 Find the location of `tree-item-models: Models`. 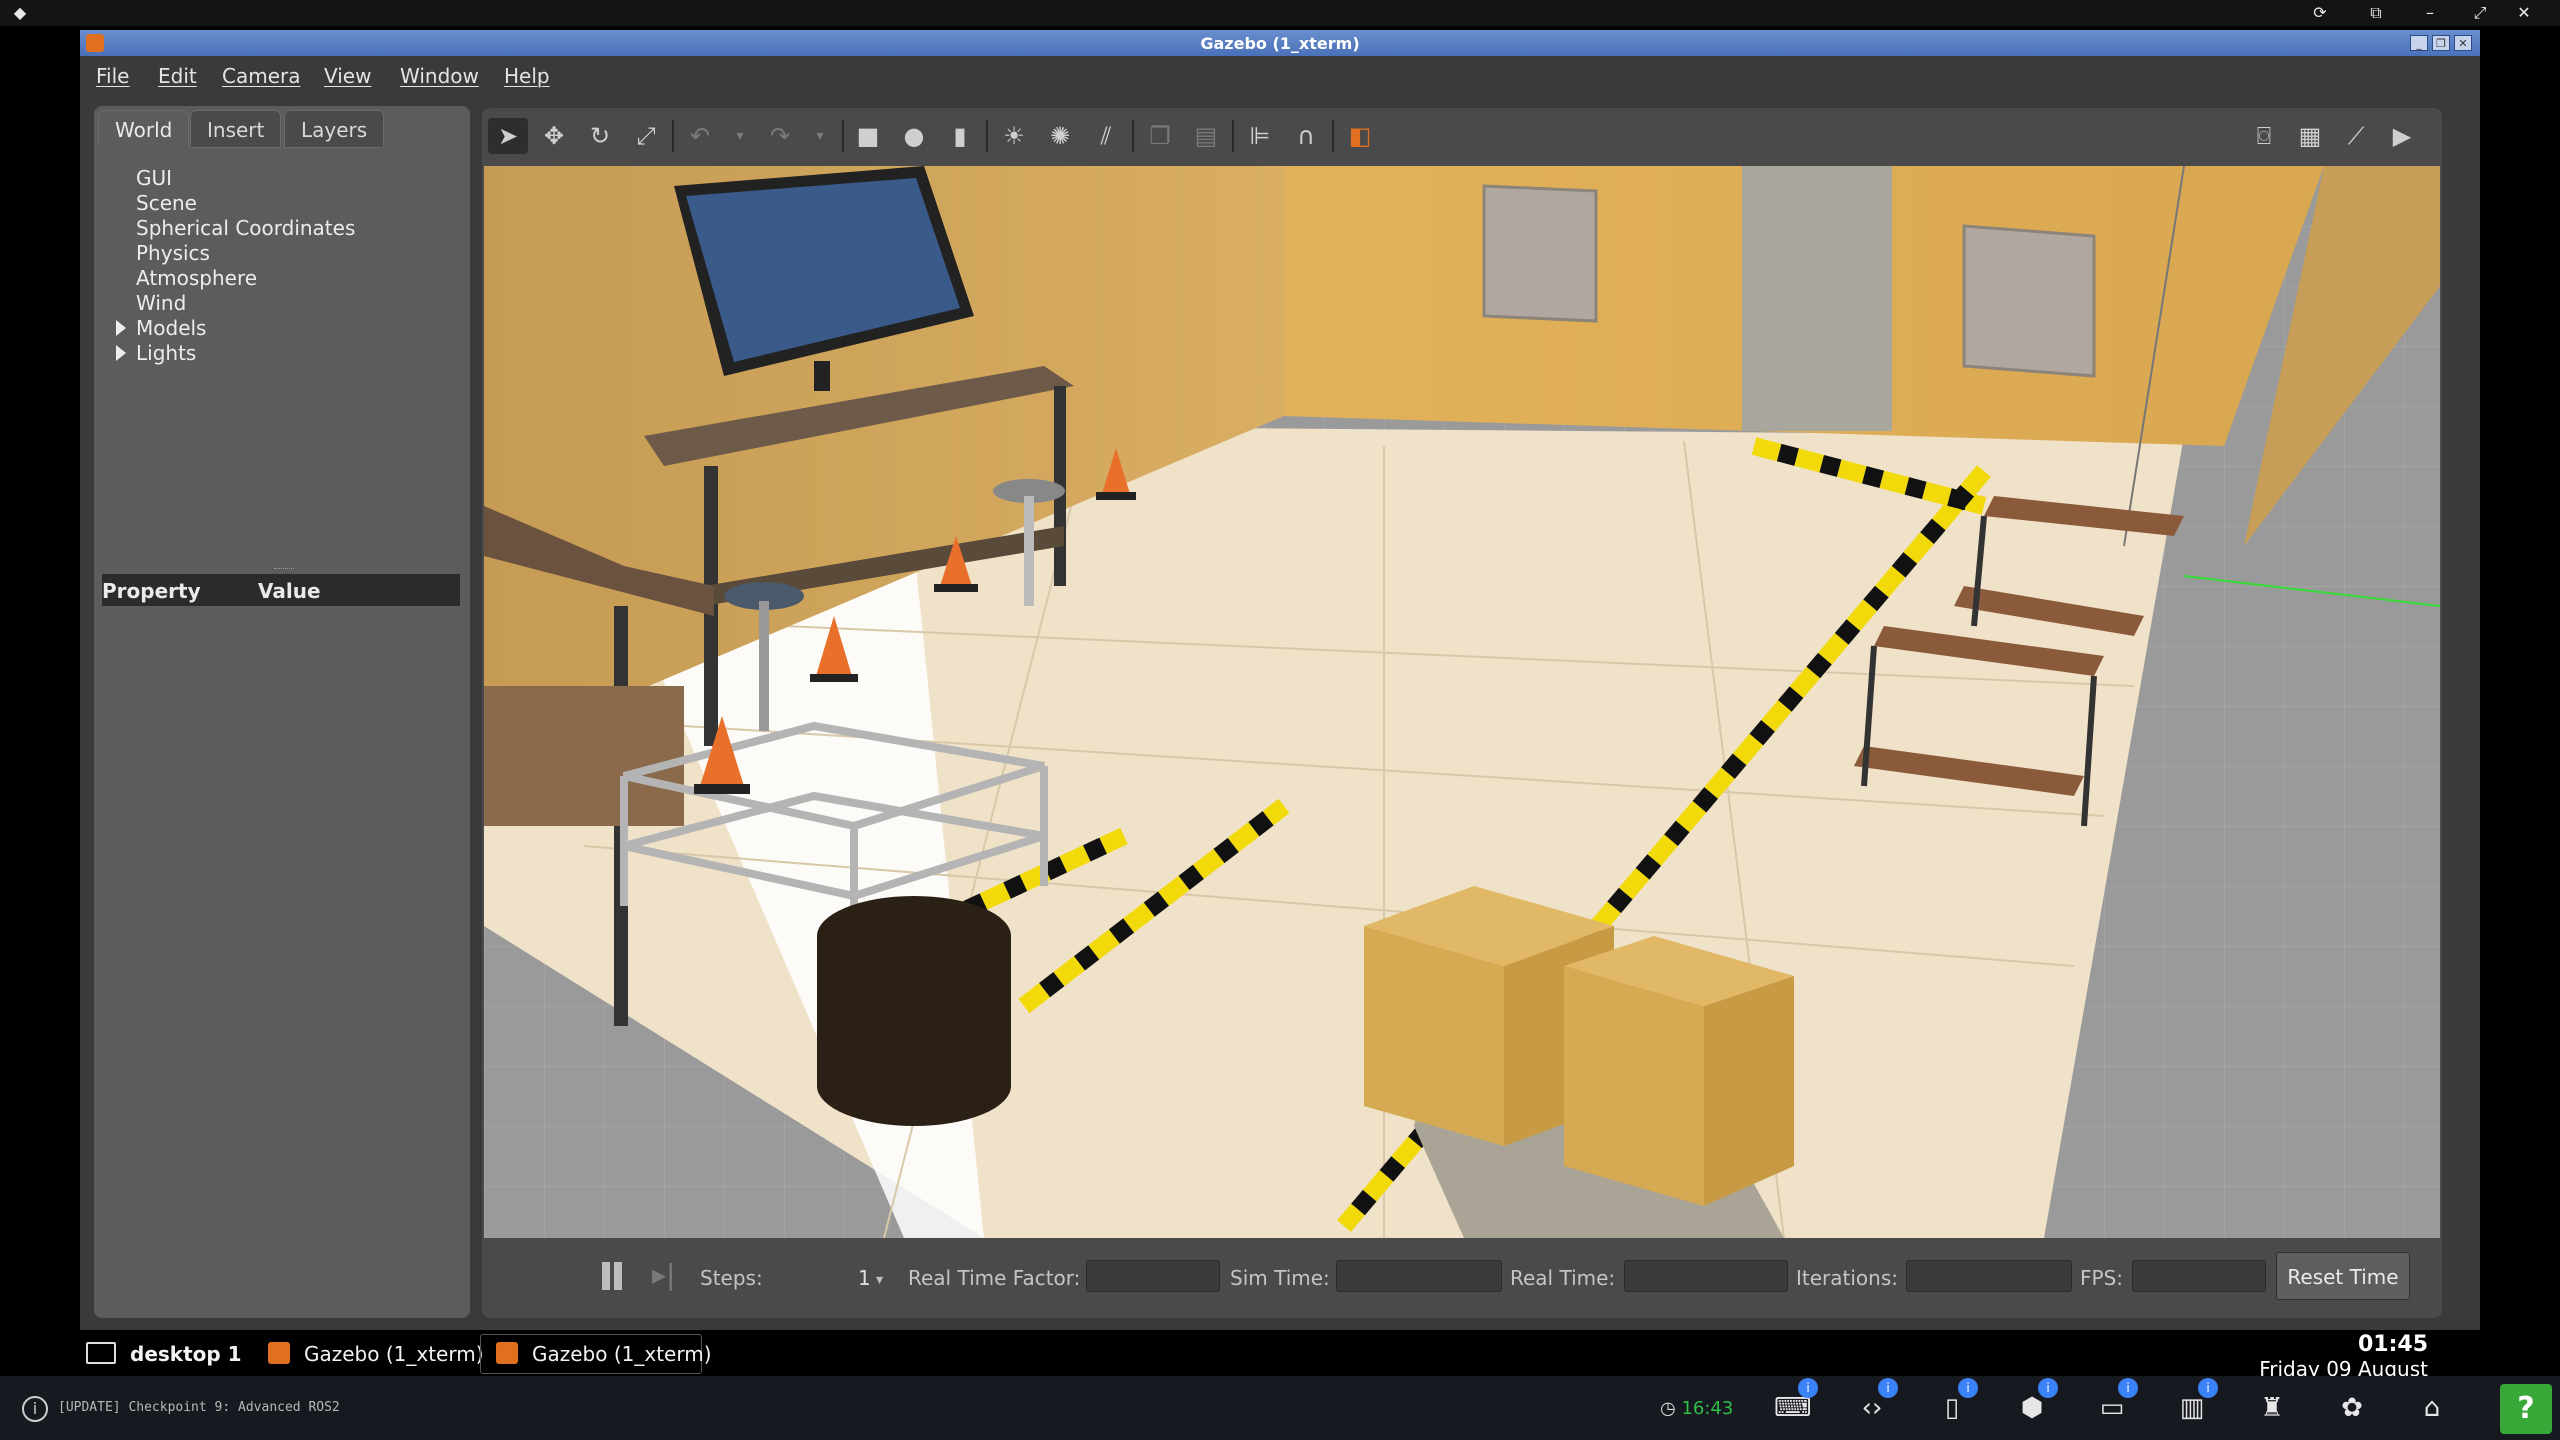

tree-item-models: Models is located at coordinates (171, 328).